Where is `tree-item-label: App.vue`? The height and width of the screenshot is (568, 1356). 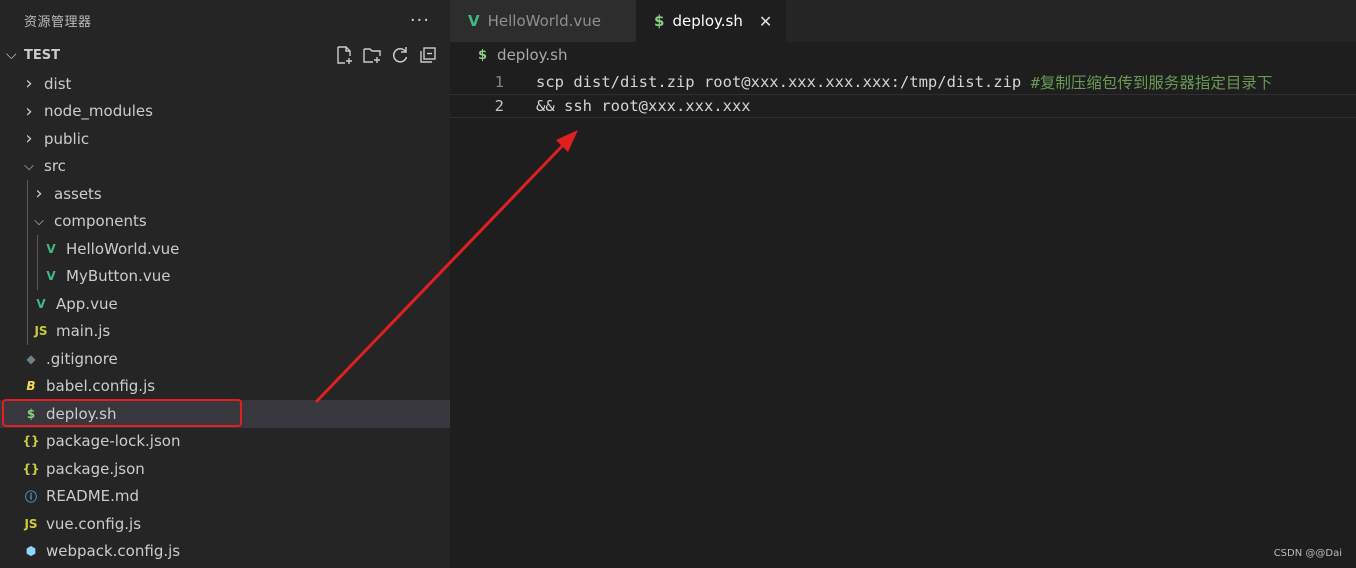
tree-item-label: App.vue is located at coordinates (87, 303).